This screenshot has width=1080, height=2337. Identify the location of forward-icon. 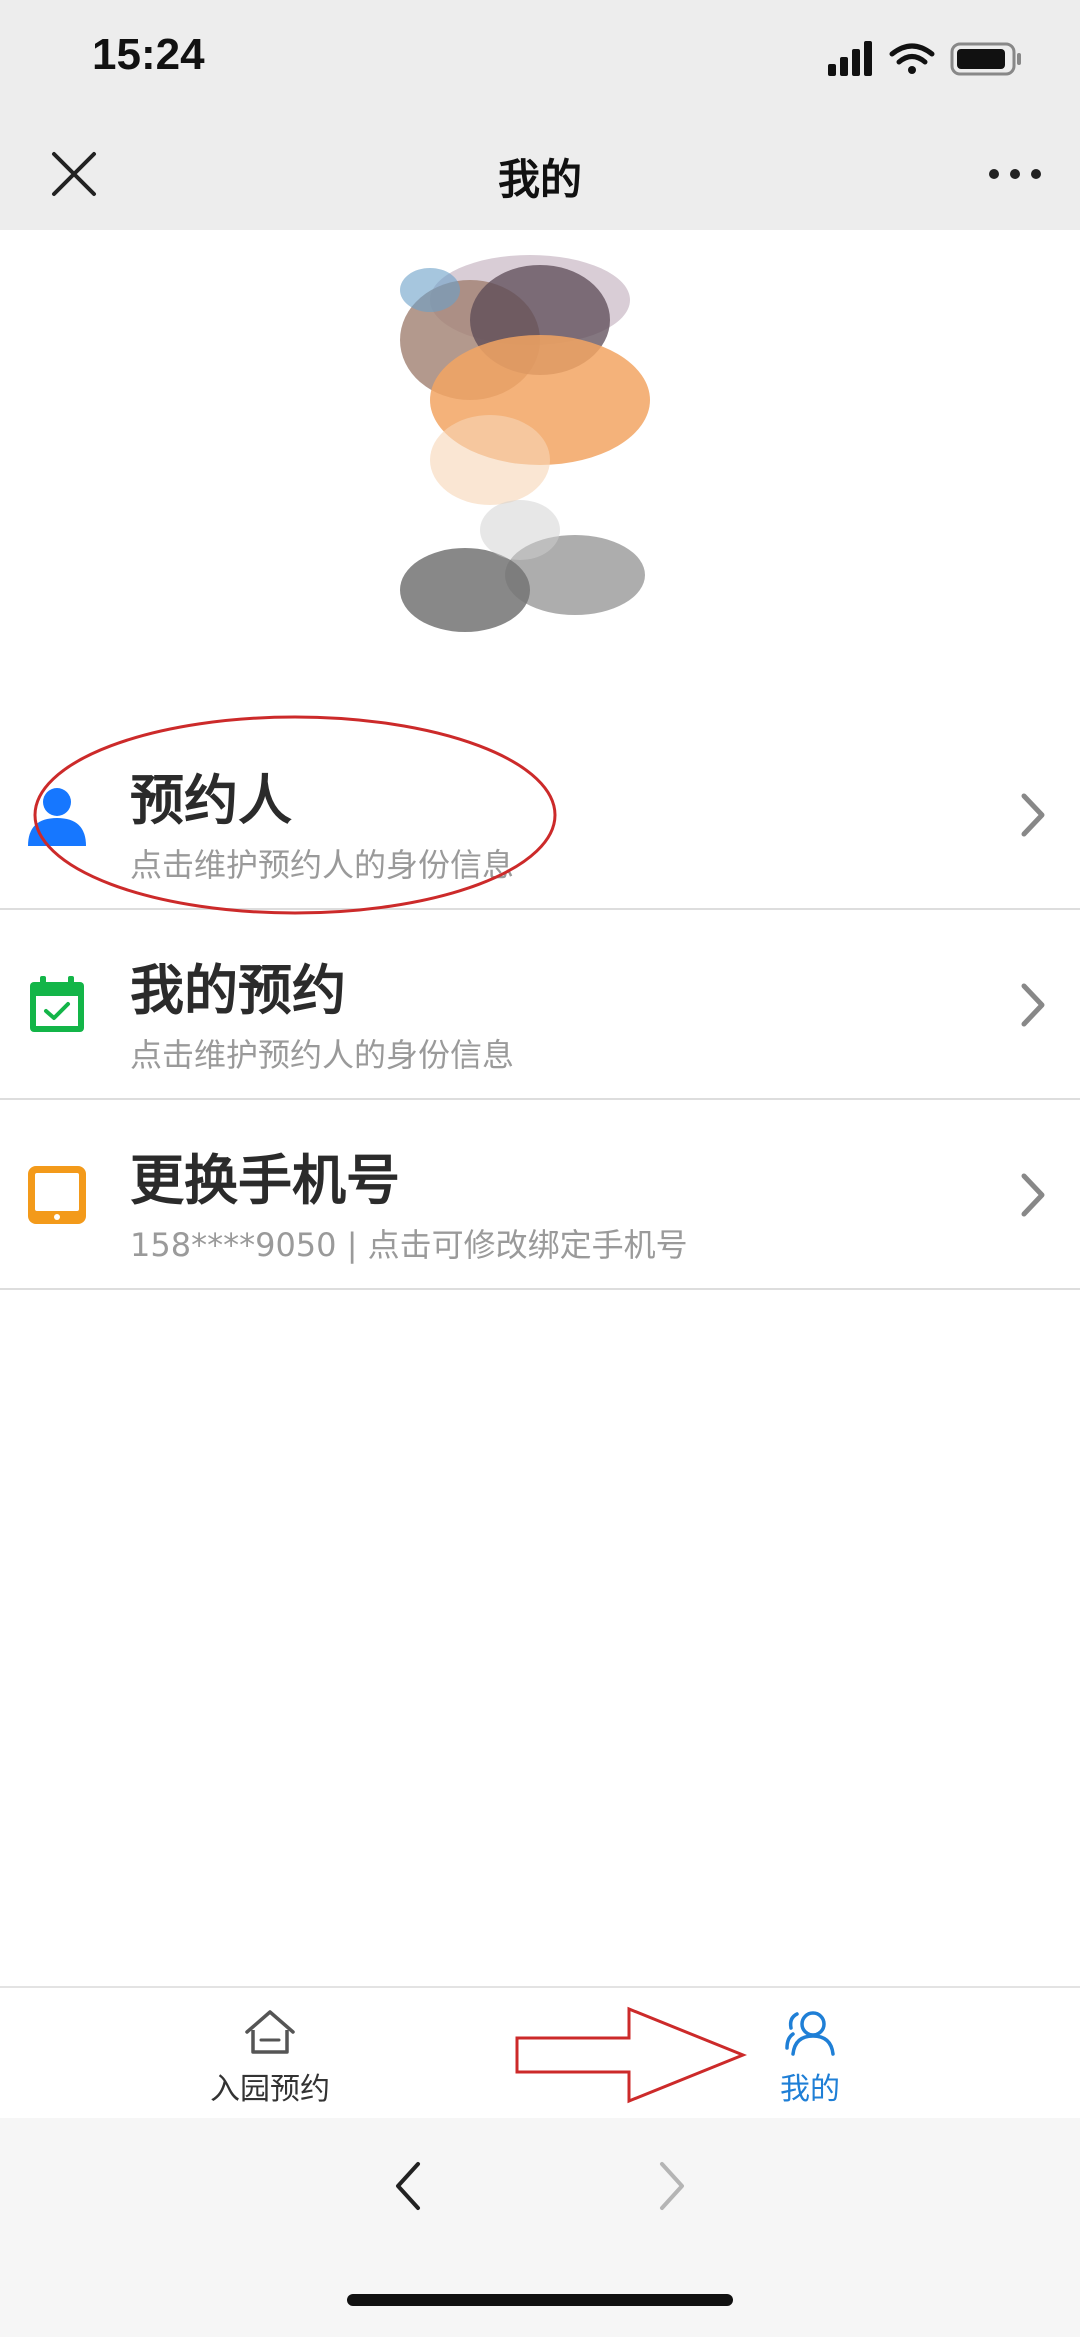
(672, 2186).